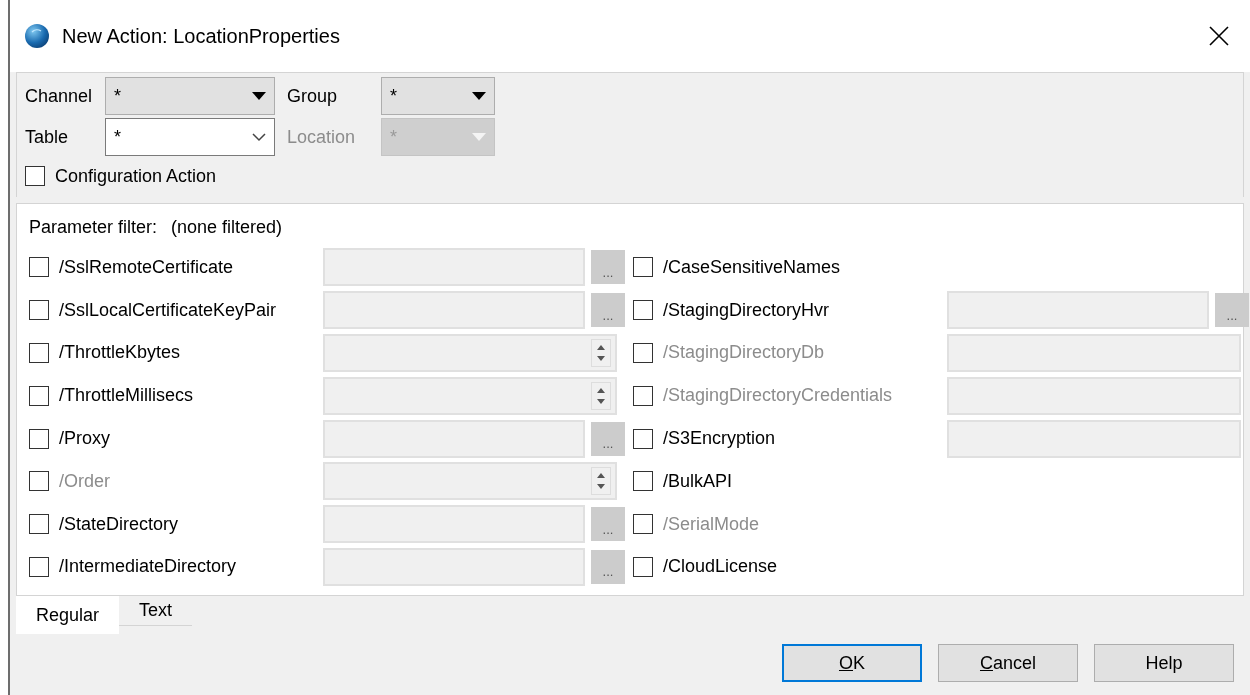 This screenshot has width=1250, height=695. I want to click on parameter-label: /SslLocalCertificateKeyPair, so click(168, 310).